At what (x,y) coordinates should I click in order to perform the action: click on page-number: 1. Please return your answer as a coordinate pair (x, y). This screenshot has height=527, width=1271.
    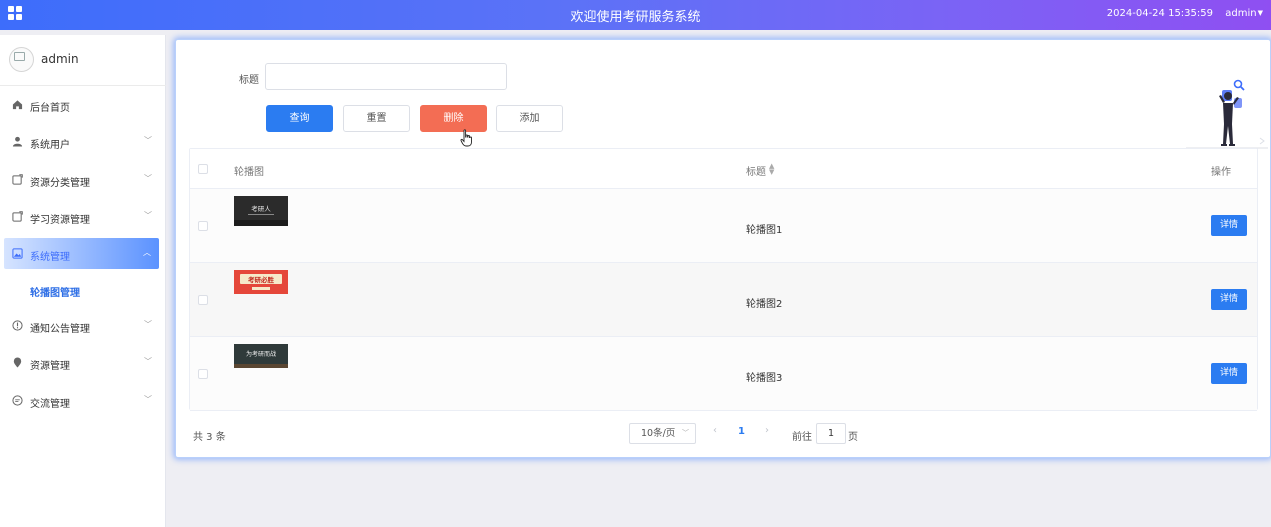
    Looking at the image, I should click on (741, 431).